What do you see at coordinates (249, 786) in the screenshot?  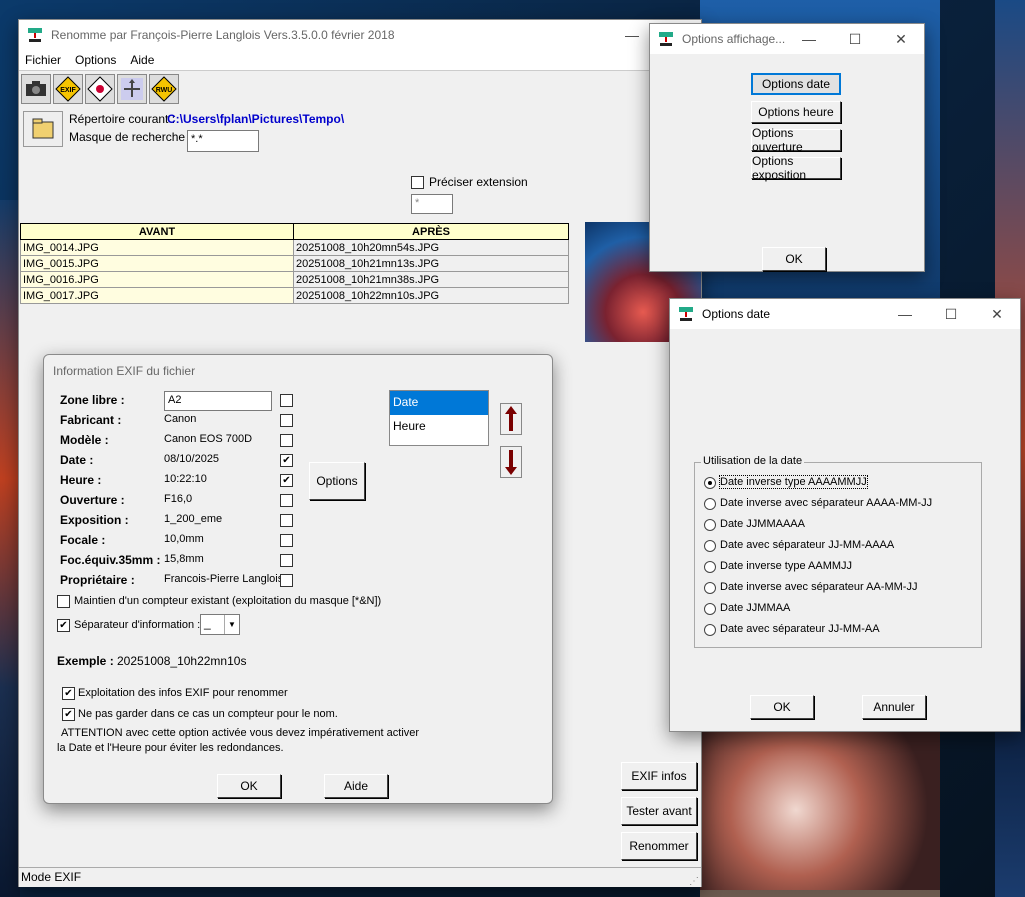 I see `exif-ok-button: OK` at bounding box center [249, 786].